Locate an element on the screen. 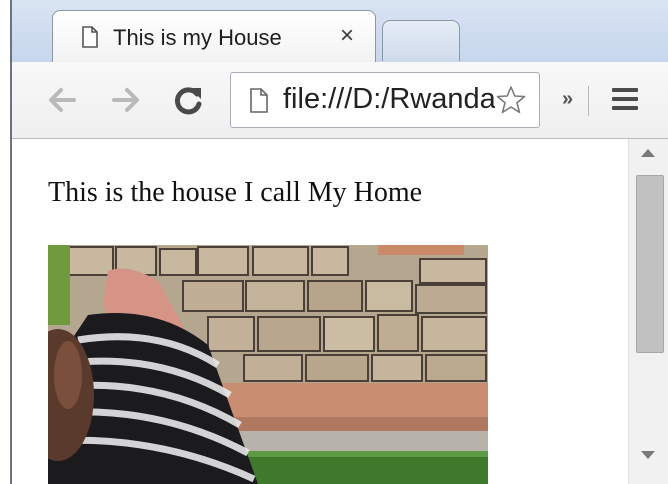 Image resolution: width=668 pixels, height=484 pixels. hamburger-menu-icon is located at coordinates (625, 100).